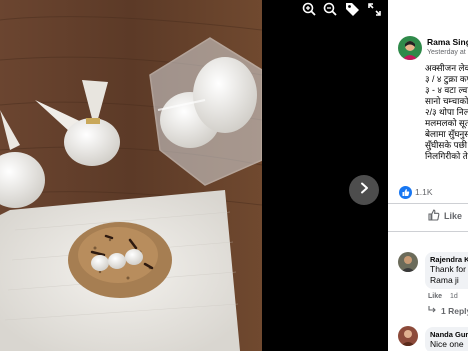 This screenshot has height=351, width=468. I want to click on zoom-in-icon, so click(309, 9).